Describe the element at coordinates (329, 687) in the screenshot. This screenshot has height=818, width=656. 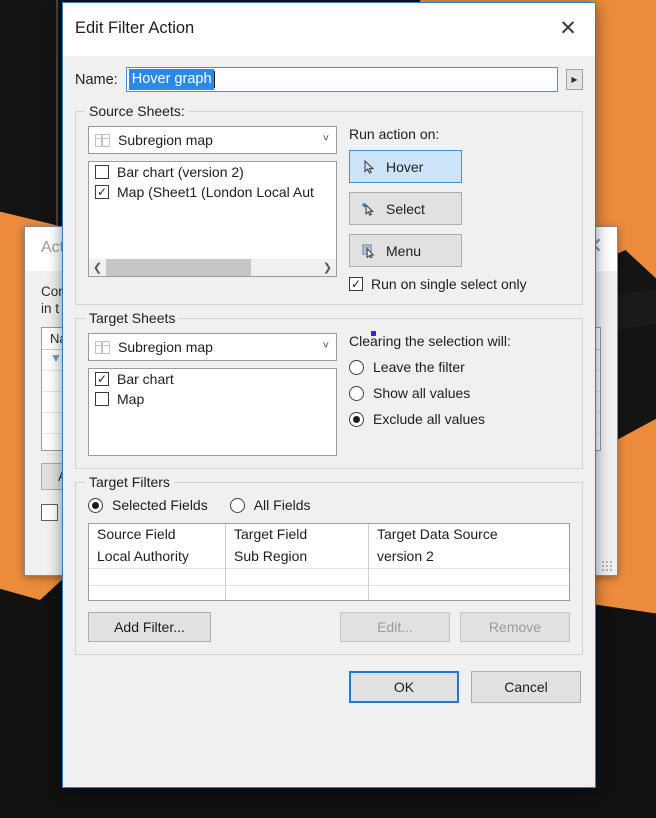
I see `dialog-footer: OK Cancel` at that location.